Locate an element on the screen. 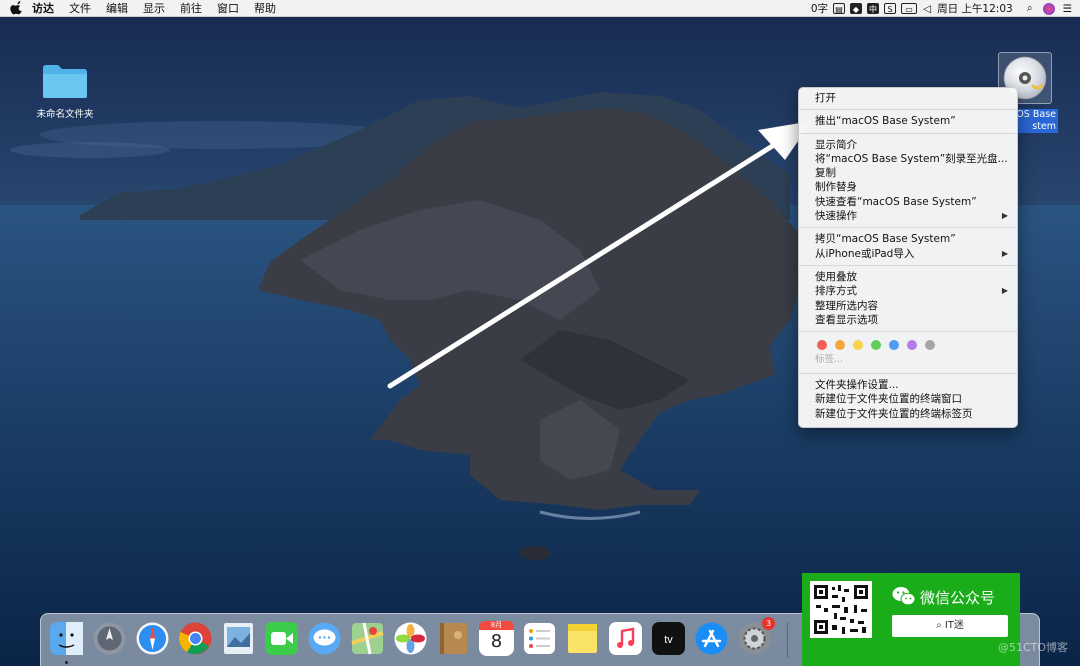 The height and width of the screenshot is (666, 1080). tag-yellow-dot is located at coordinates (858, 345).